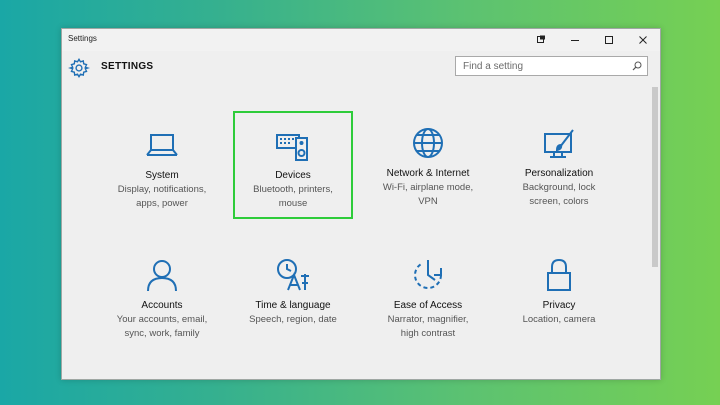 Image resolution: width=720 pixels, height=405 pixels. I want to click on tile-label: Privacy, so click(559, 305).